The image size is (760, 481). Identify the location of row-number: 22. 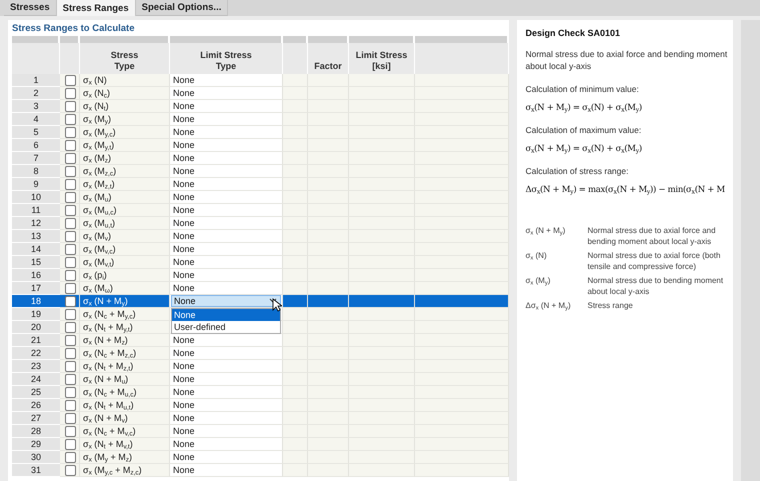
(36, 353).